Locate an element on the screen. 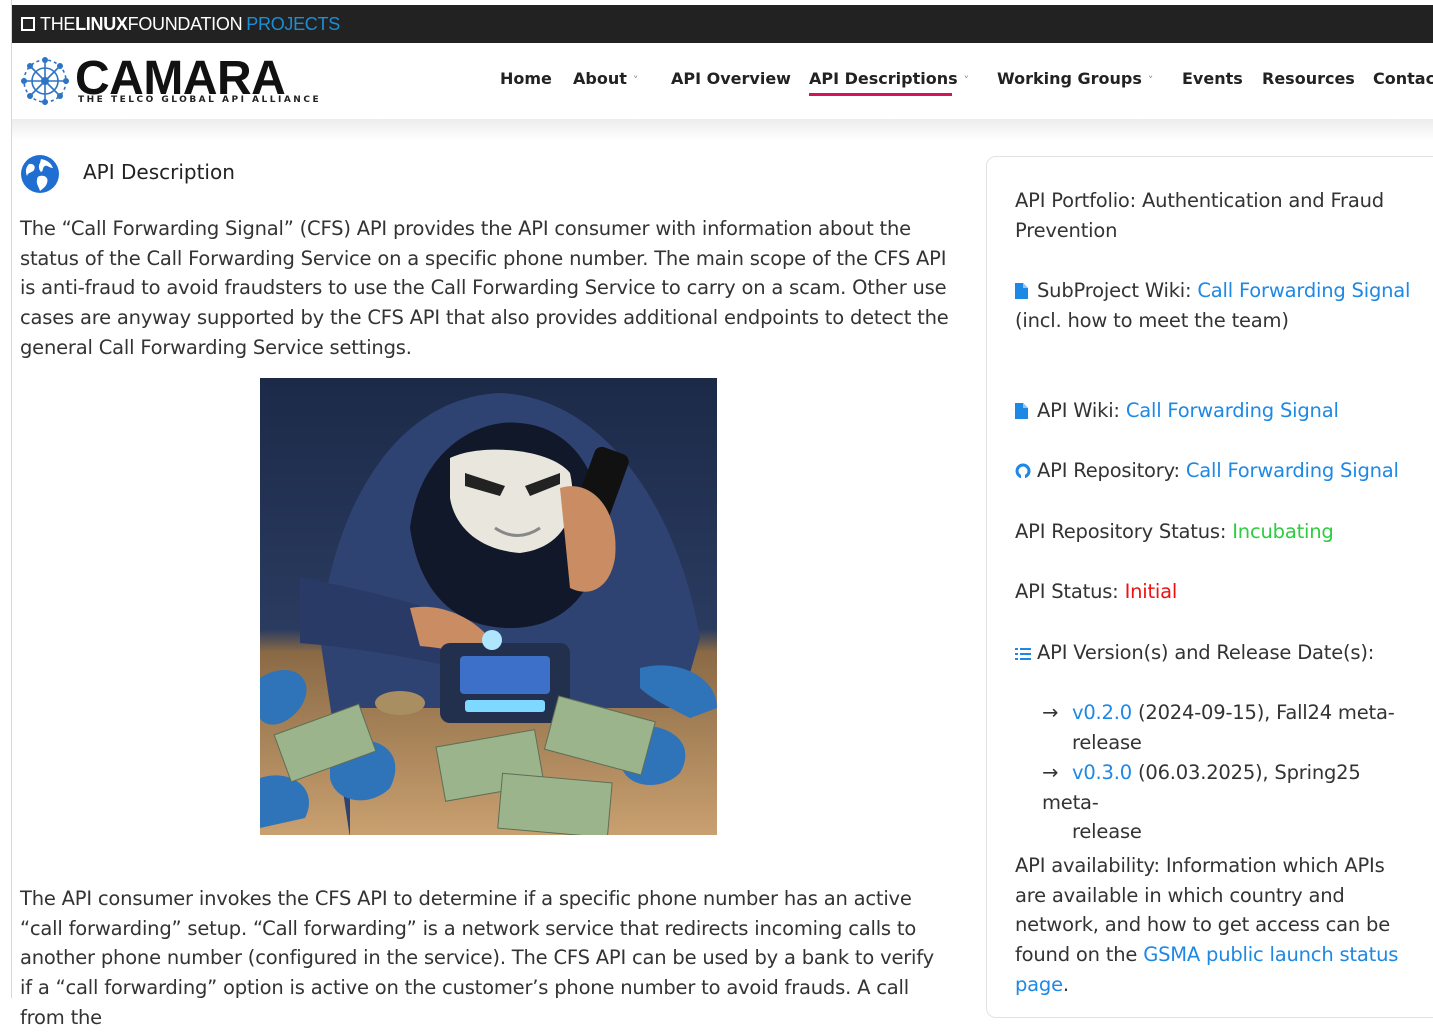 The height and width of the screenshot is (1033, 1433). lf-the: THE is located at coordinates (58, 23).